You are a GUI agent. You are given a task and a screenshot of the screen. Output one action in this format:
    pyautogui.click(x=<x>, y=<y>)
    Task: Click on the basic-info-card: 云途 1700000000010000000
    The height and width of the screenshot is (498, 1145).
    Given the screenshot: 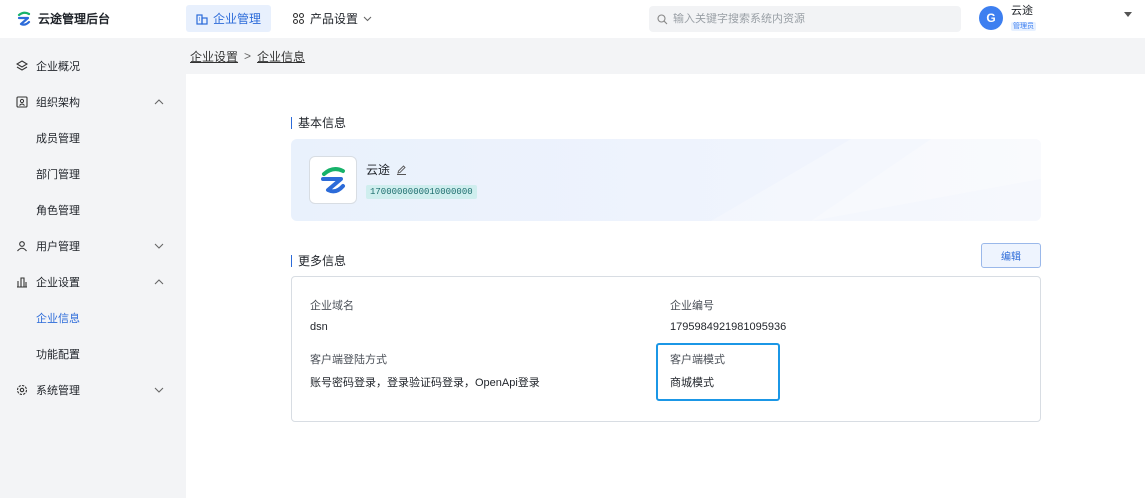 What is the action you would take?
    pyautogui.click(x=666, y=180)
    